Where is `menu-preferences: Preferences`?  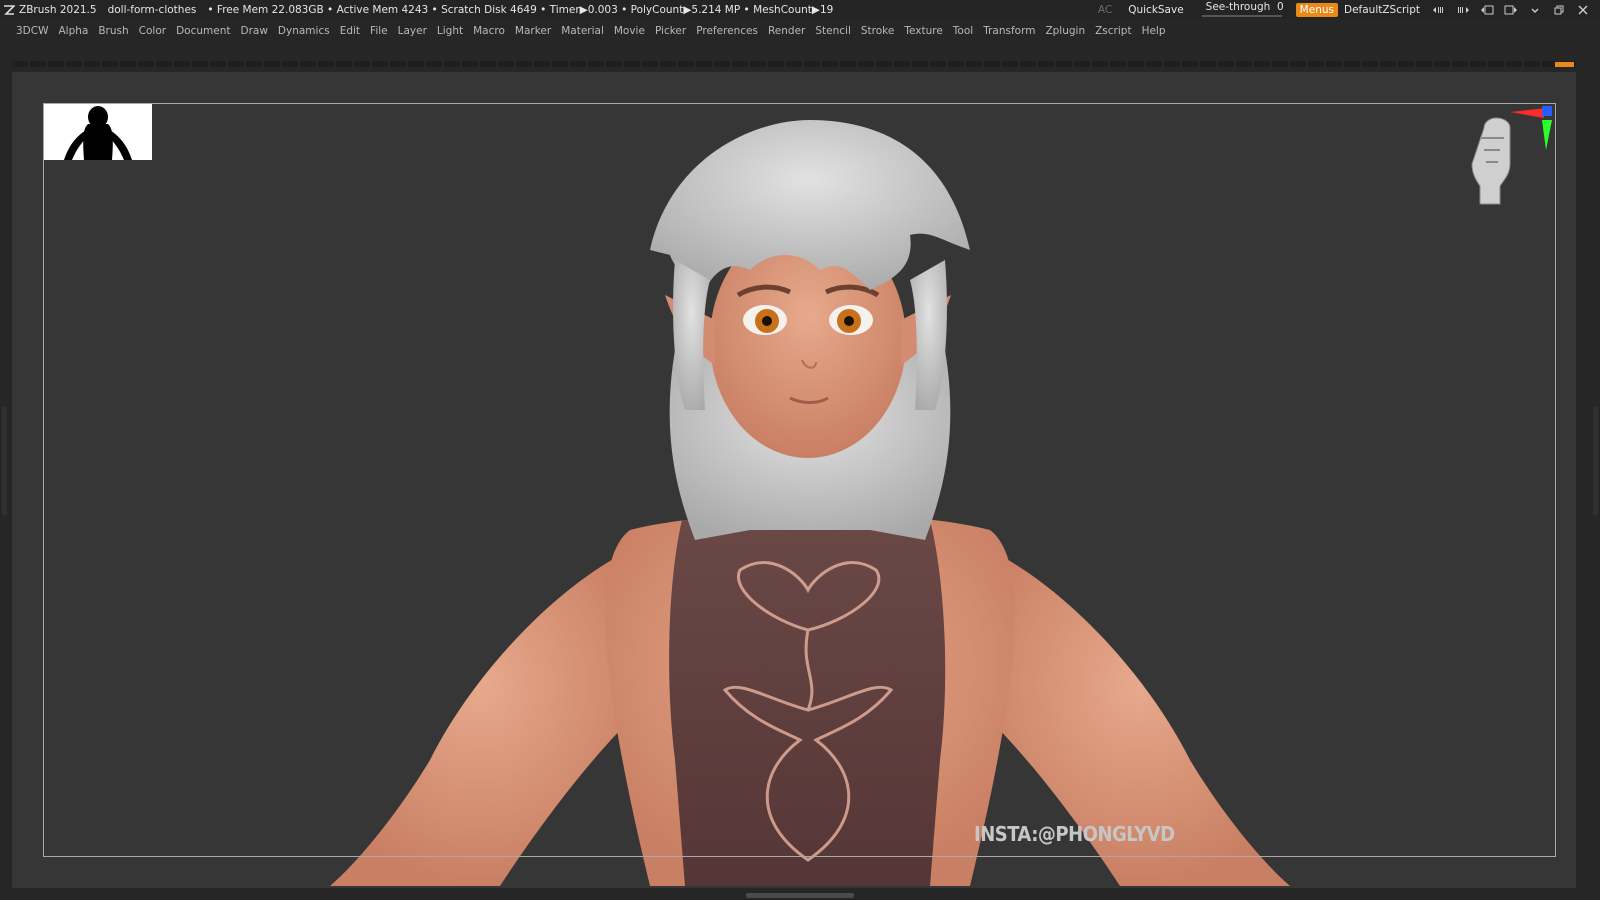
menu-preferences: Preferences is located at coordinates (727, 31).